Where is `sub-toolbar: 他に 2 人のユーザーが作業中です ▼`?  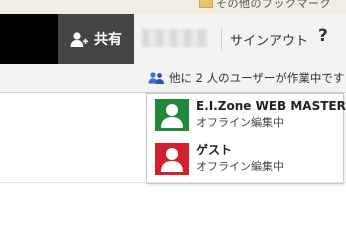
sub-toolbar: 他に 2 人のユーザーが作業中です ▼ is located at coordinates (173, 78).